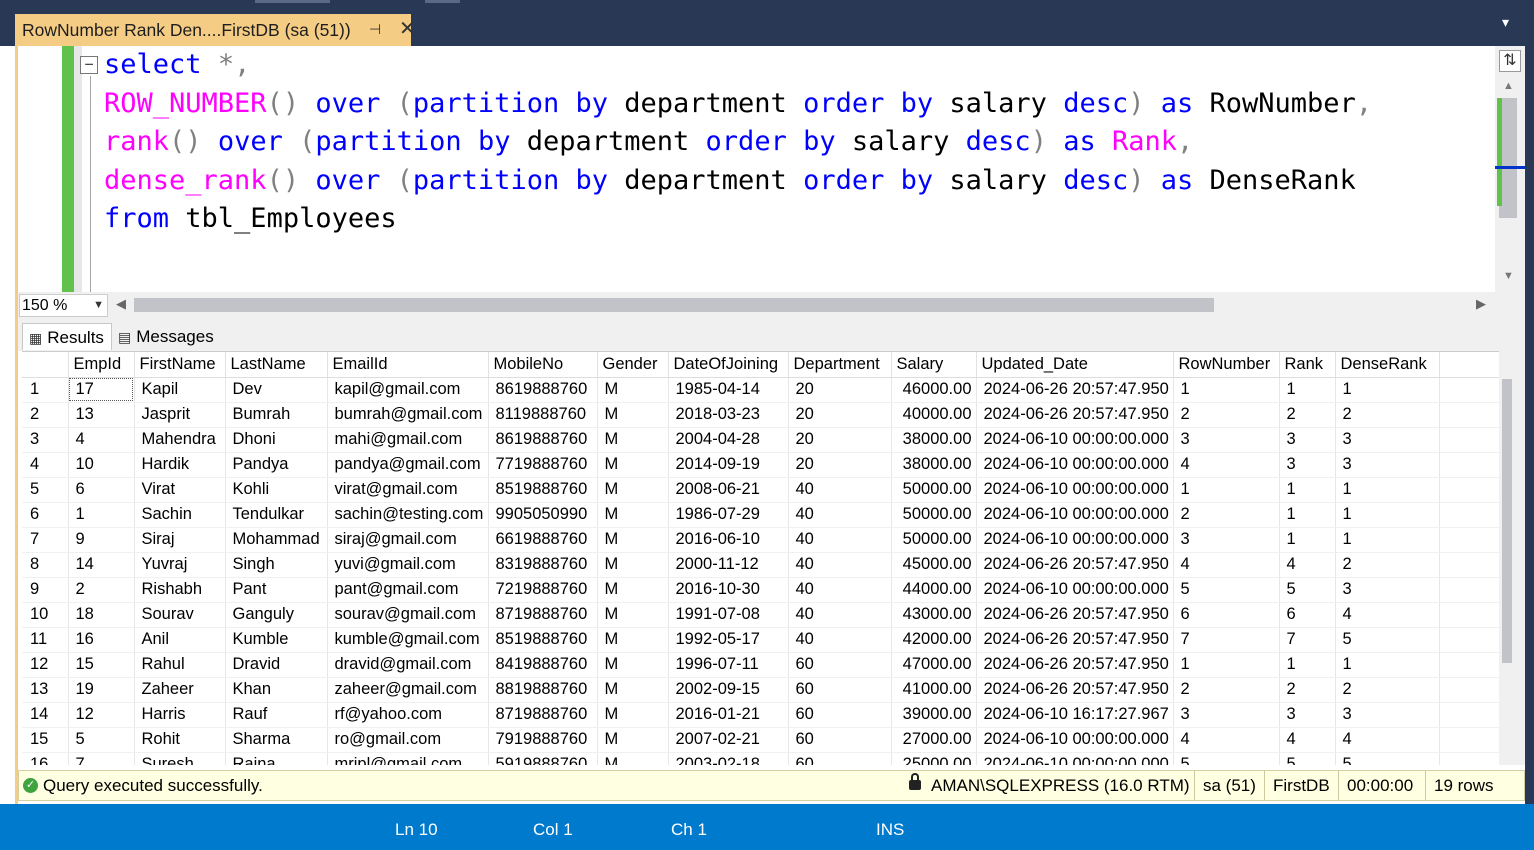 The image size is (1534, 850). What do you see at coordinates (543, 440) in the screenshot?
I see `table-cell: 8619888760` at bounding box center [543, 440].